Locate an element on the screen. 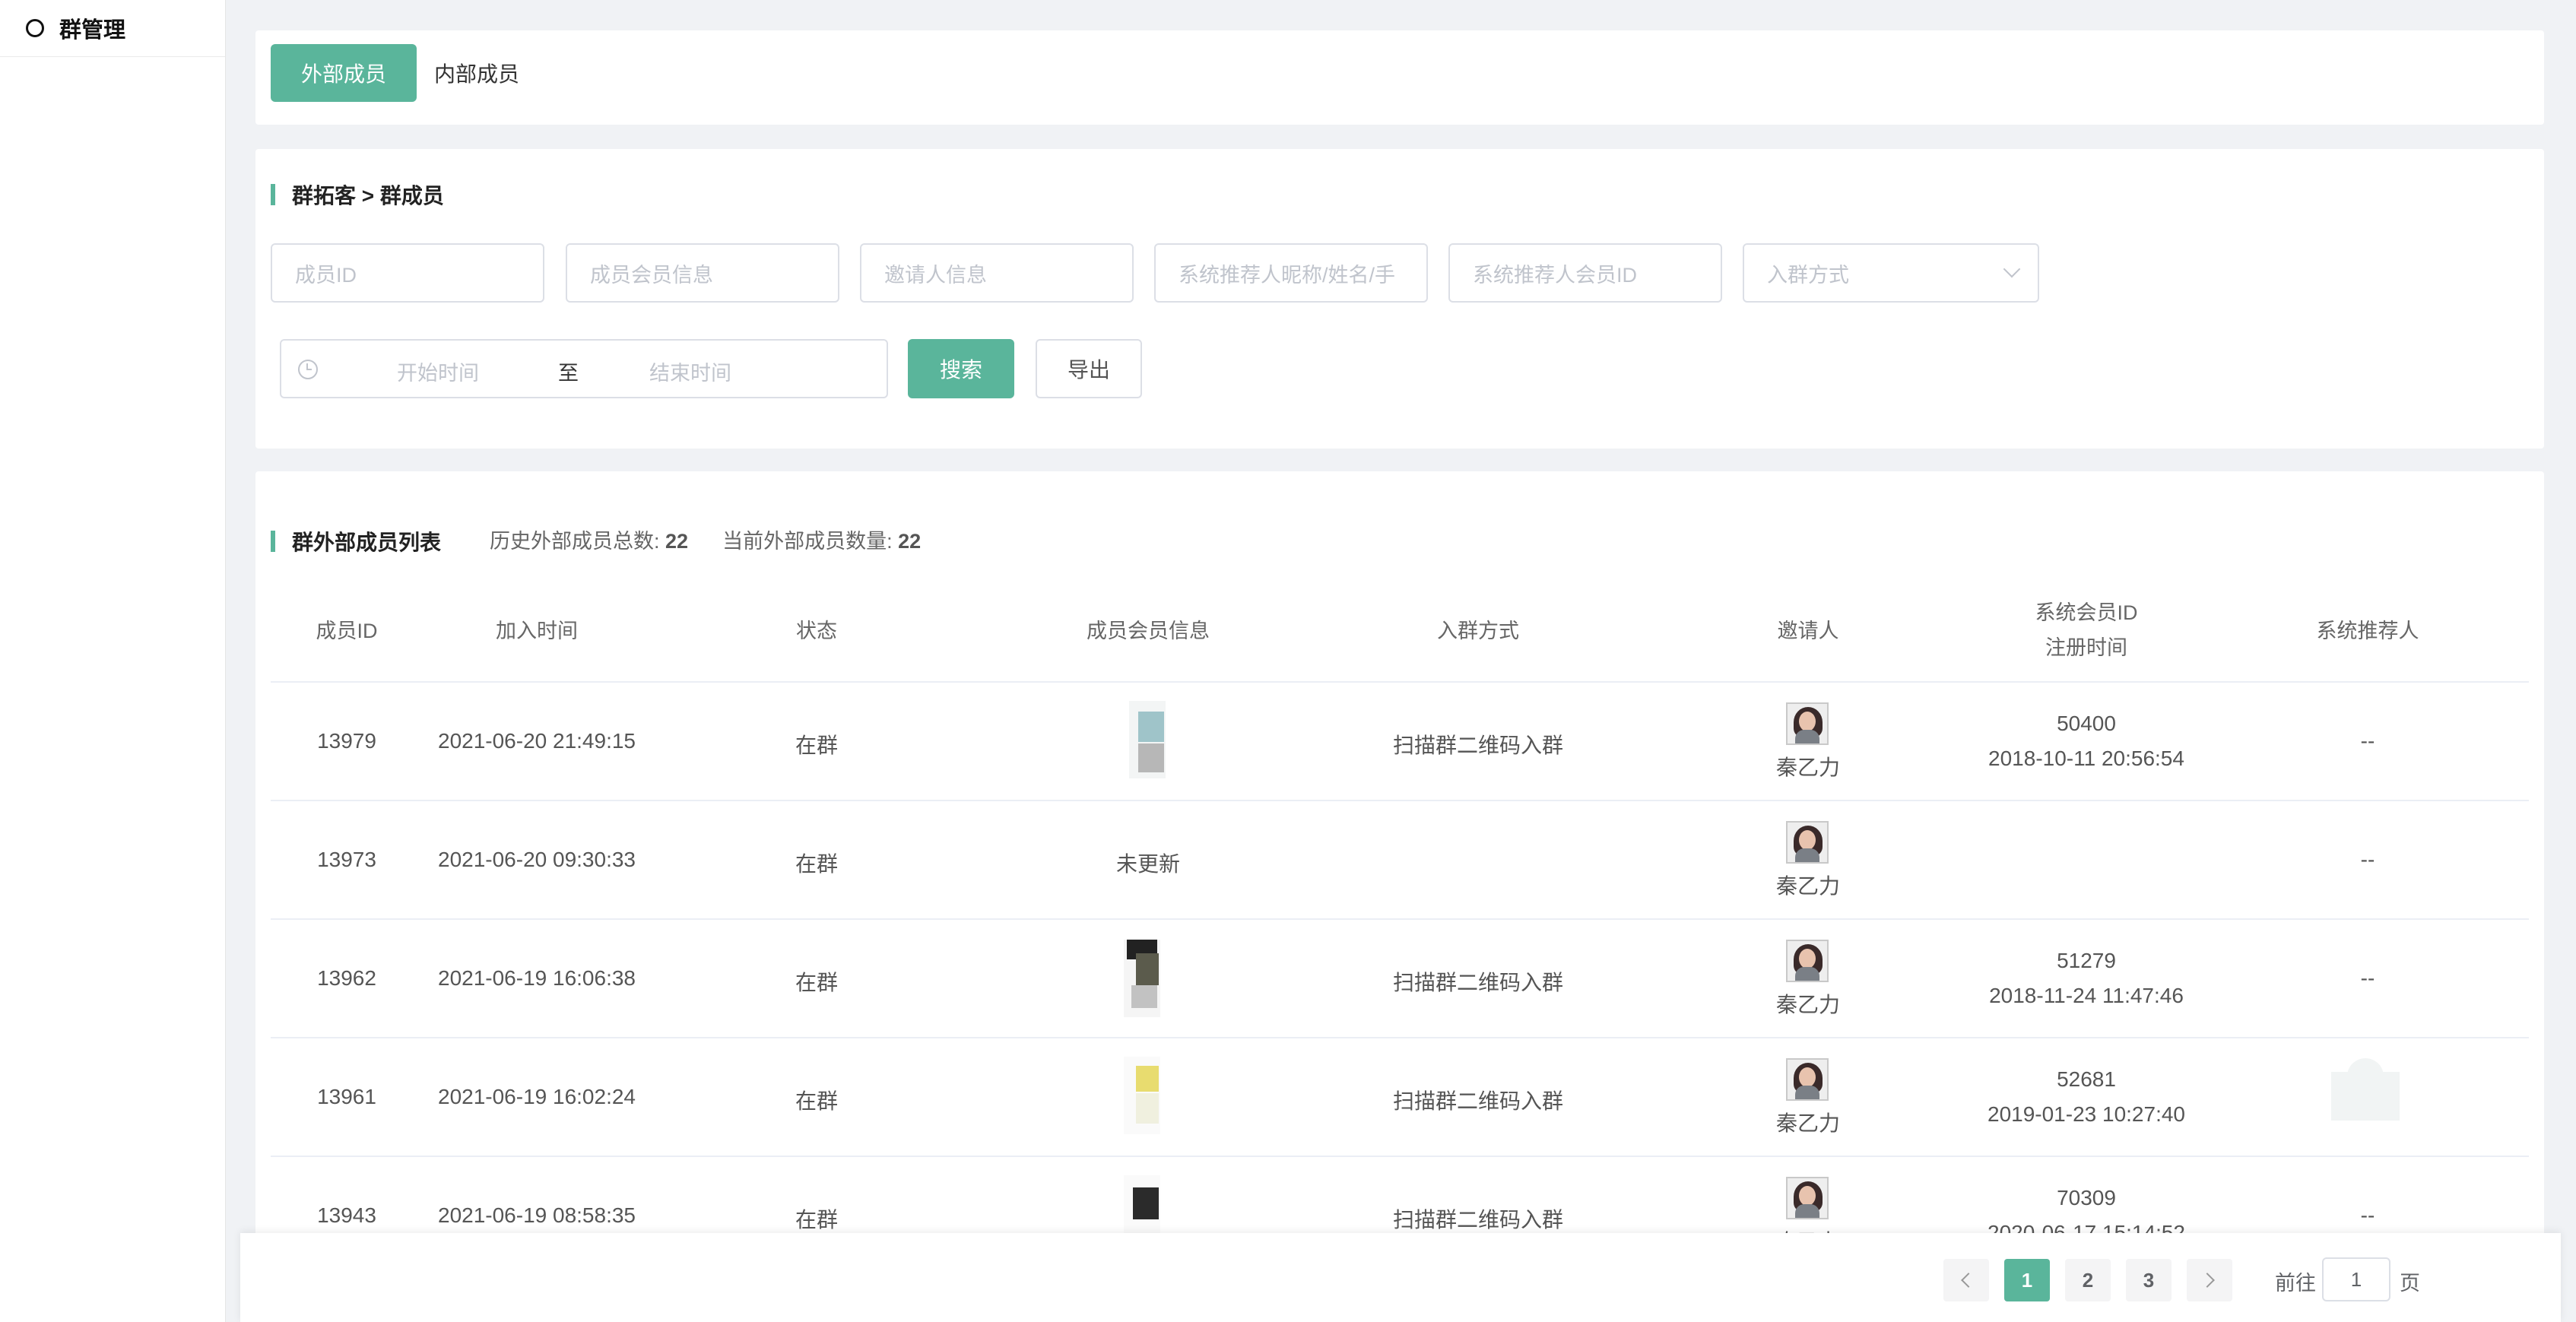 This screenshot has width=2576, height=1322. cell-reg-time: 2019-01-23 10:27:40 is located at coordinates (2087, 1114).